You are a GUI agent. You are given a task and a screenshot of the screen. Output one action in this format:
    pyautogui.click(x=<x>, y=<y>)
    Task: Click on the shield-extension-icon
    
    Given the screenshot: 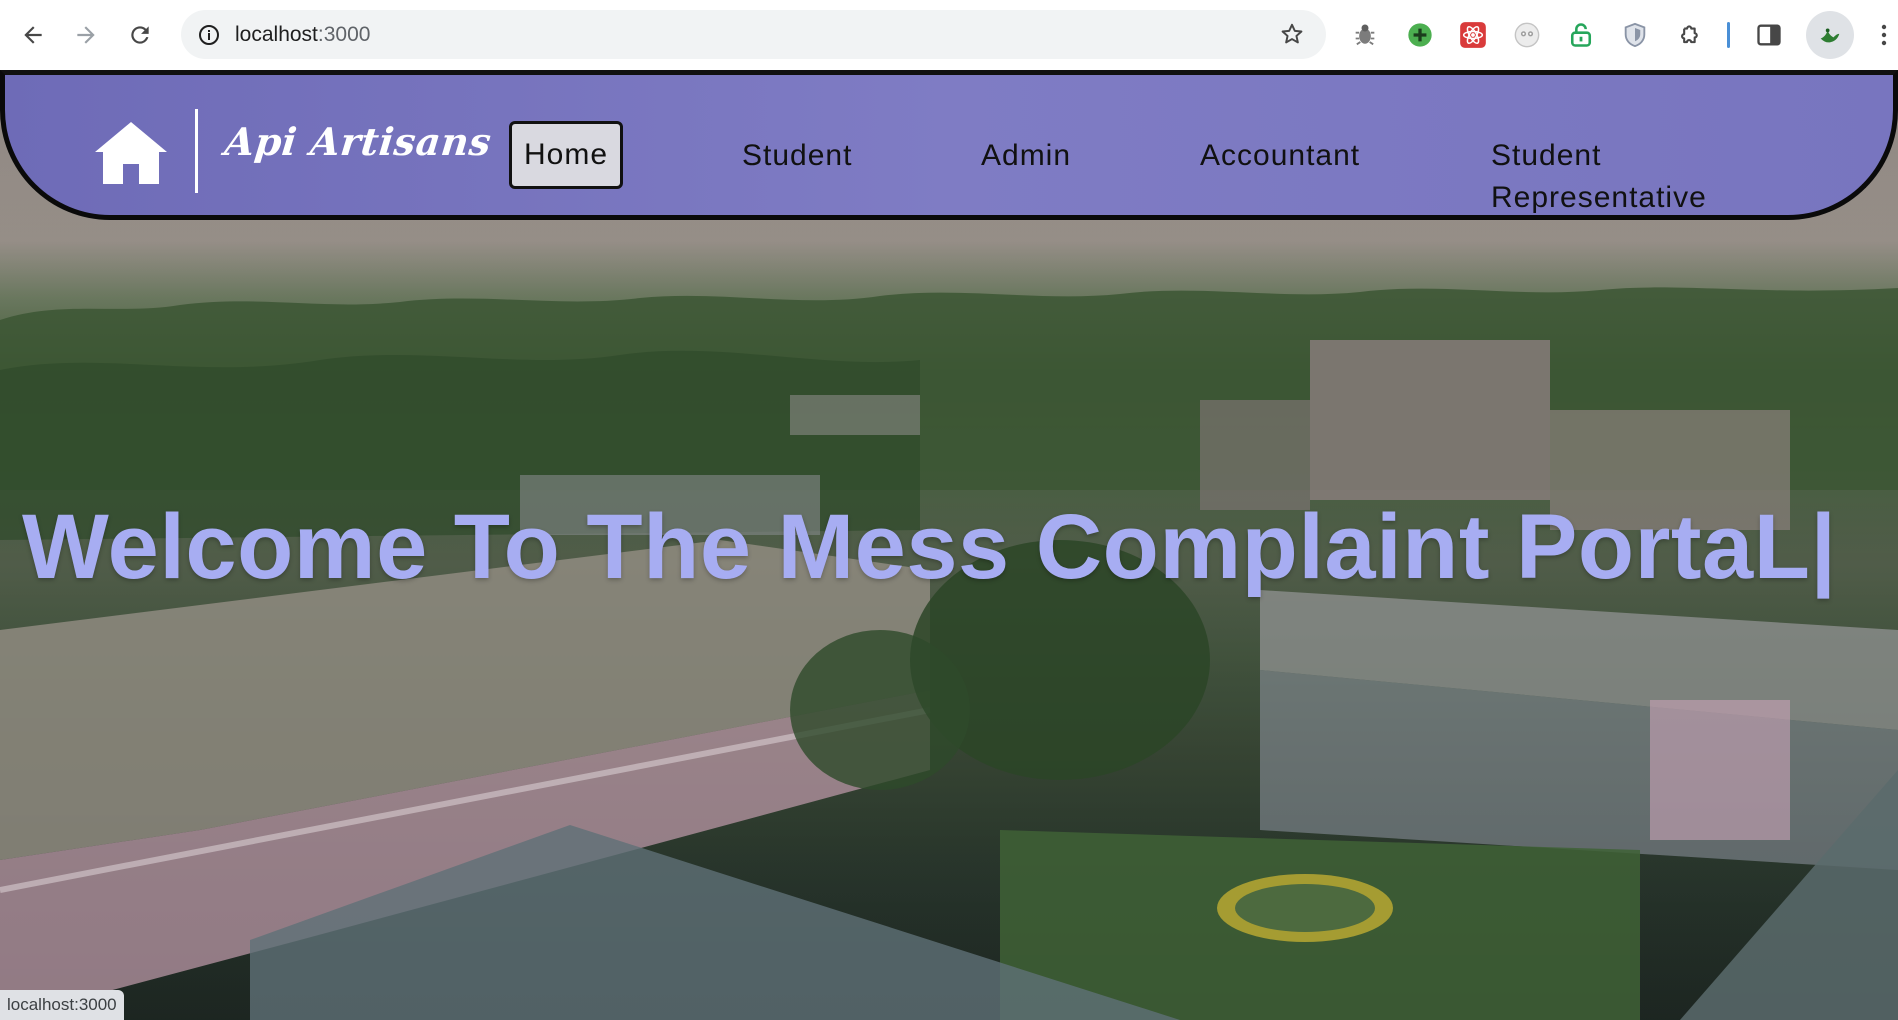 What is the action you would take?
    pyautogui.click(x=1635, y=35)
    